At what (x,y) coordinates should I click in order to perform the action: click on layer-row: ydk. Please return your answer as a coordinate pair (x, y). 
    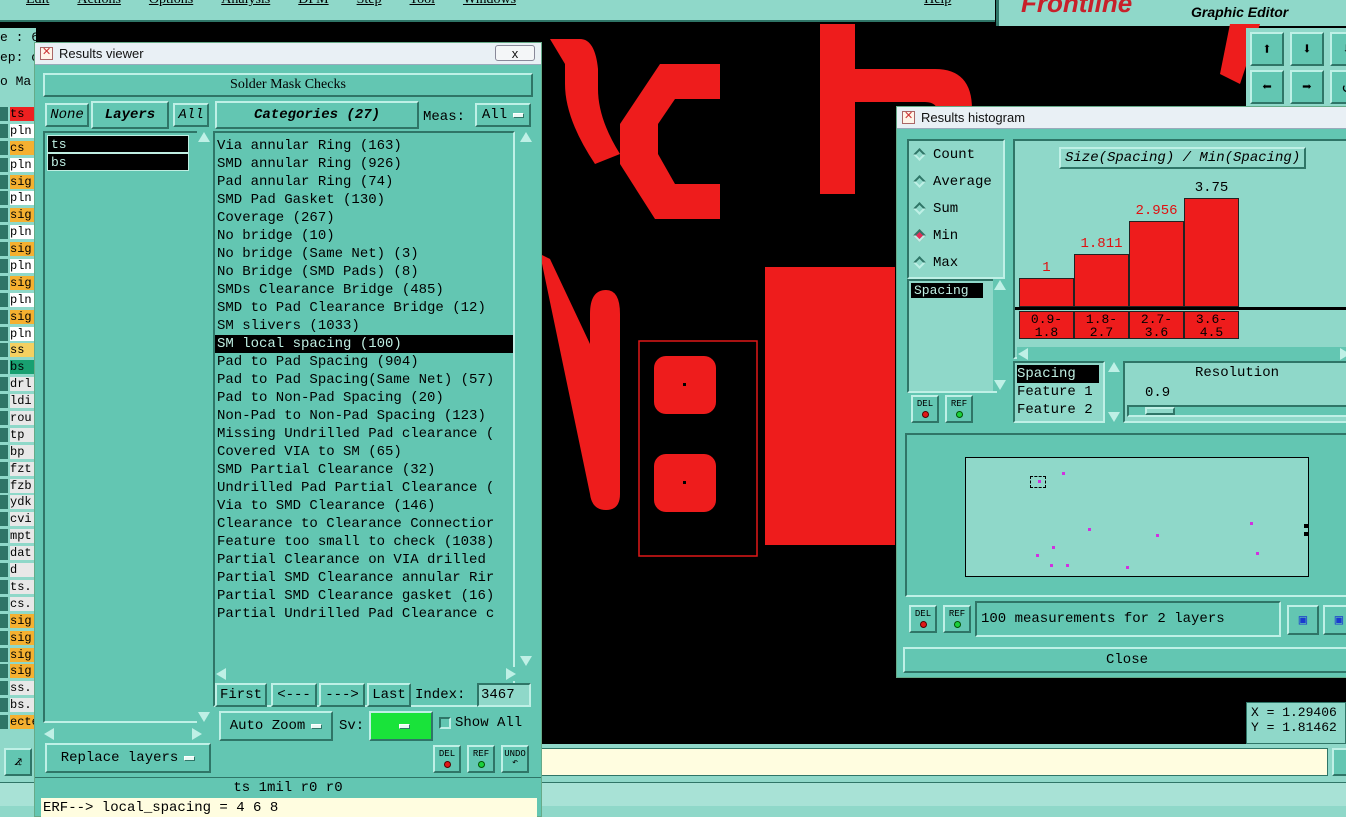
    Looking at the image, I should click on (18, 502).